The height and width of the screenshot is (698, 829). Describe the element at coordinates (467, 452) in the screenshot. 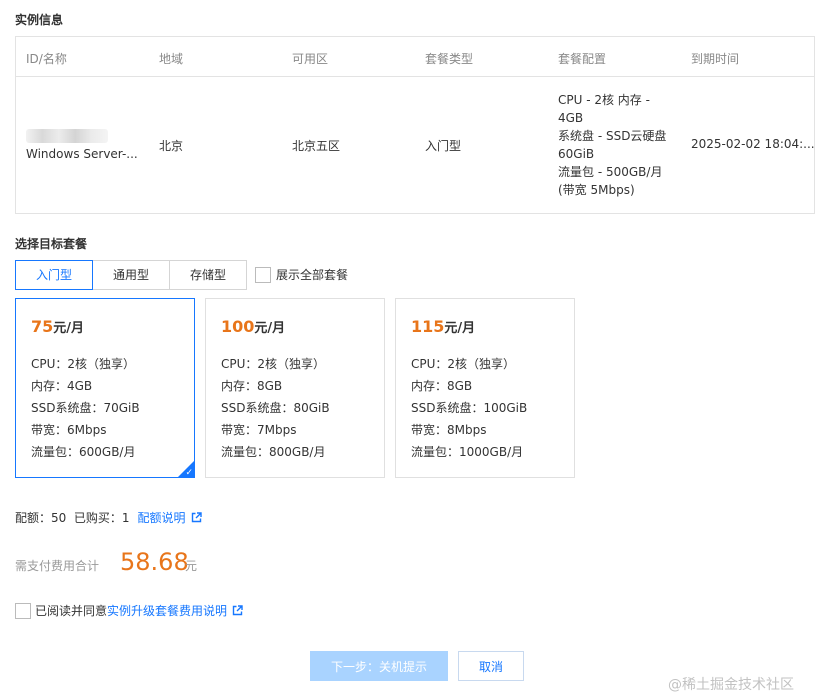

I see `plan-traffic: 流量包：1000GB/月` at that location.